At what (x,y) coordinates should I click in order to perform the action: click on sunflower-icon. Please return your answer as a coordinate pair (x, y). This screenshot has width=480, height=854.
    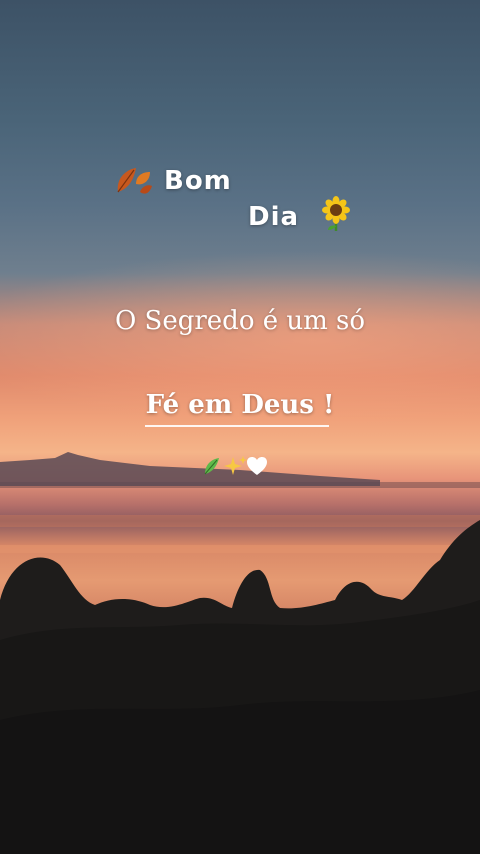
    Looking at the image, I should click on (336, 213).